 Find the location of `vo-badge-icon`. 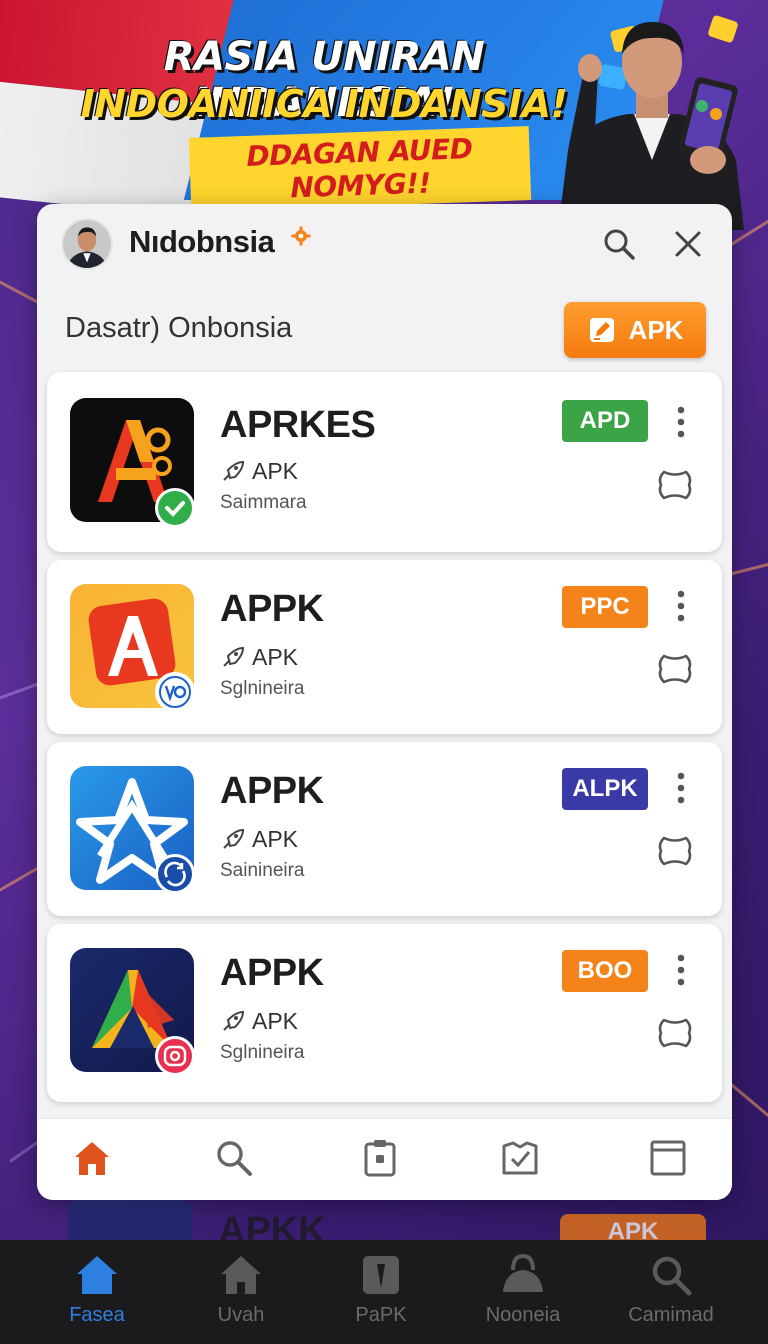

vo-badge-icon is located at coordinates (175, 692).